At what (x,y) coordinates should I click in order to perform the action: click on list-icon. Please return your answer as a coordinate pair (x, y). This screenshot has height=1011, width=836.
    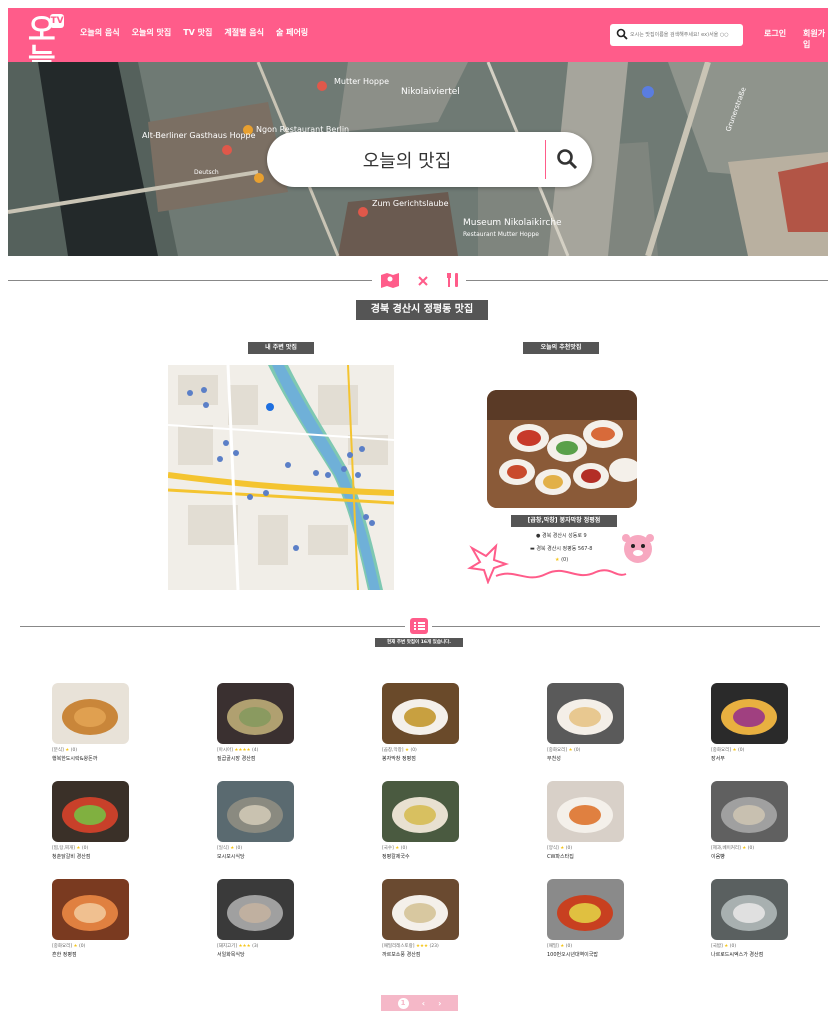
    Looking at the image, I should click on (419, 626).